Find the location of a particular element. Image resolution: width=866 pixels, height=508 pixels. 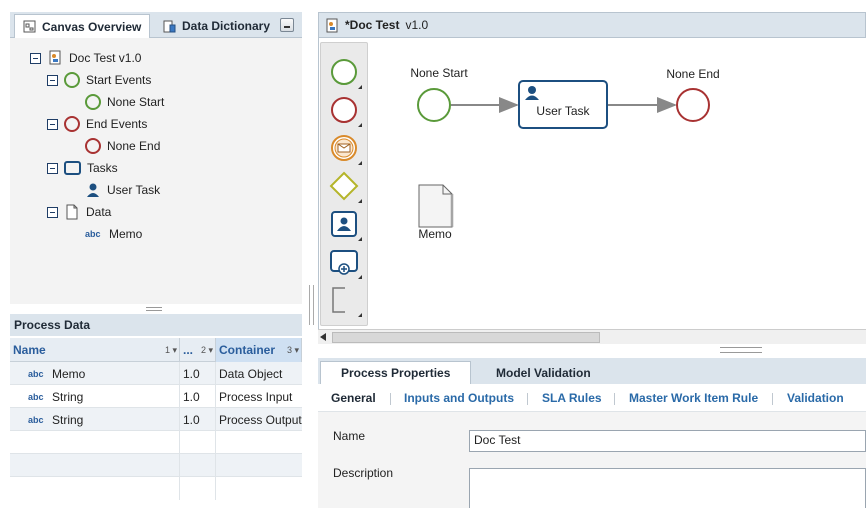

scrollbar-thumb is located at coordinates (466, 337).